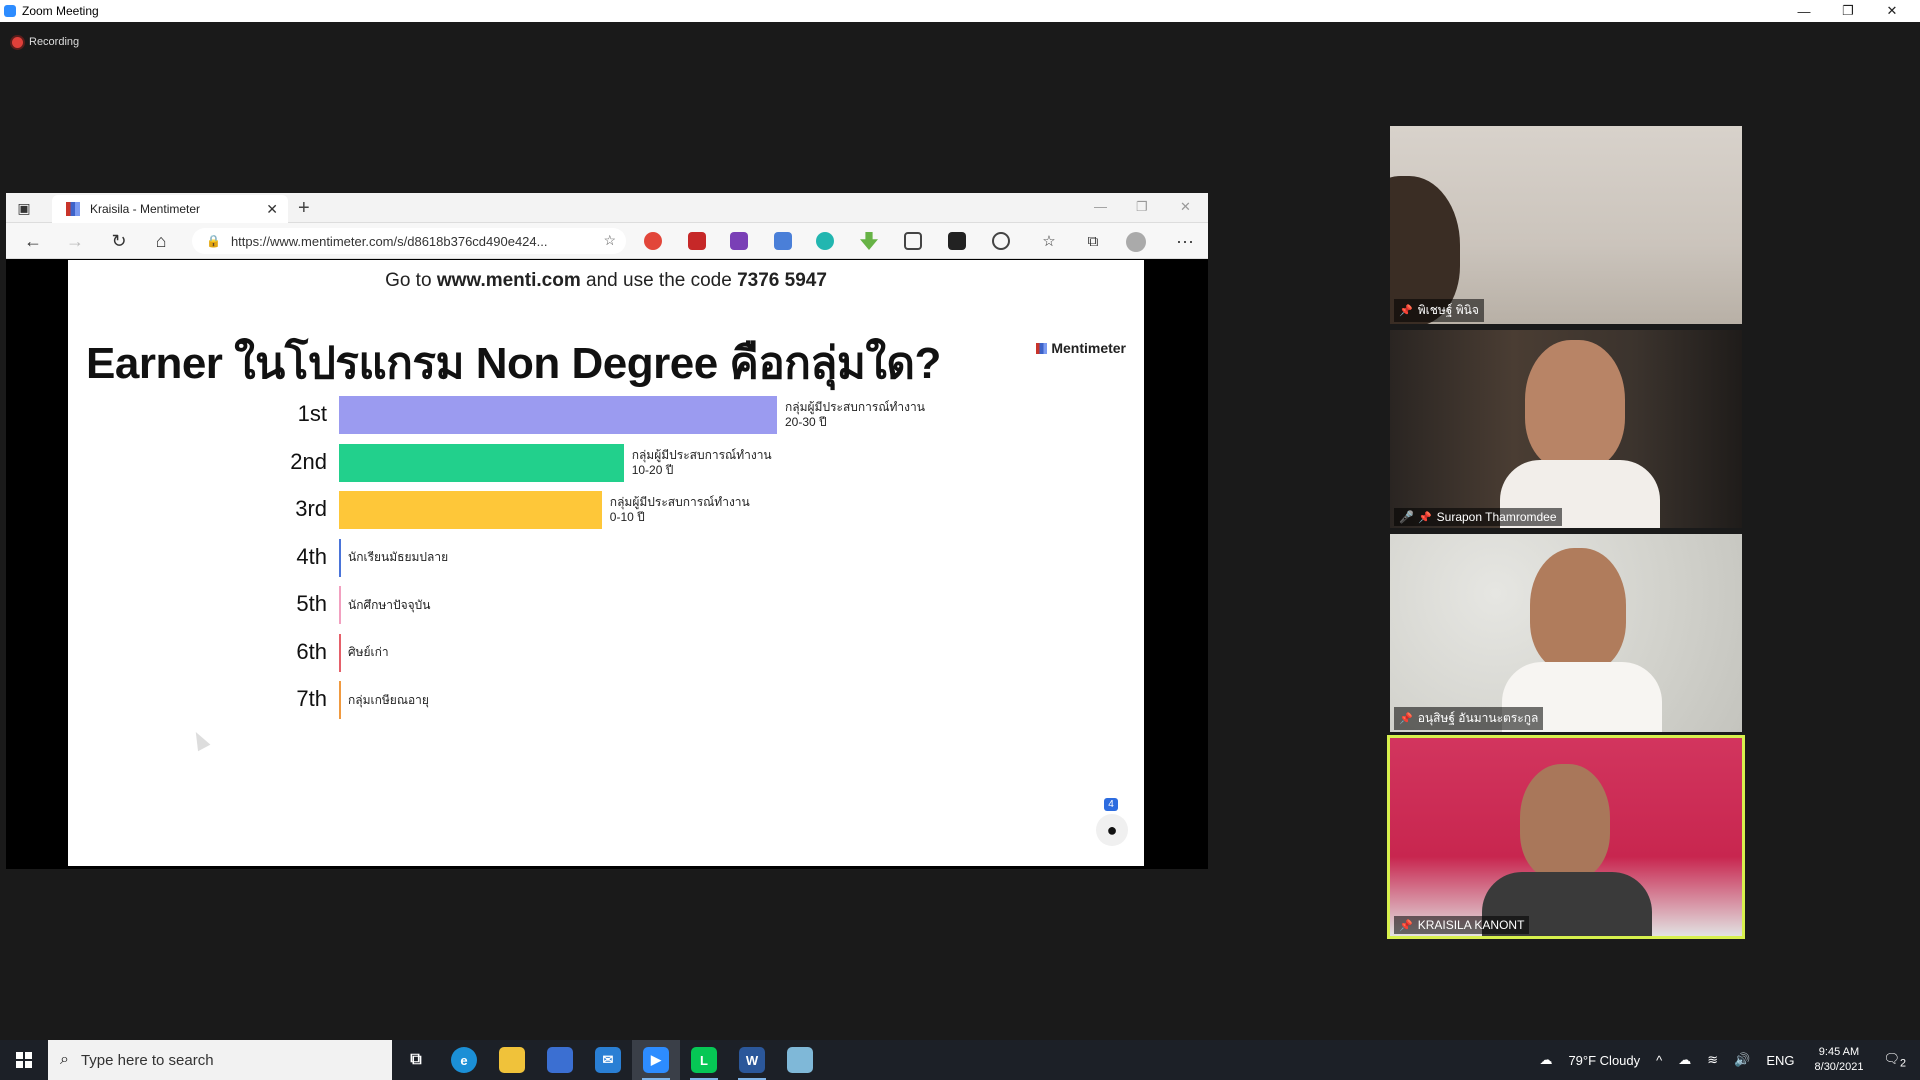 The image size is (1920, 1080). What do you see at coordinates (1839, 1060) in the screenshot?
I see `clock: 9:45 AM 8/30/2021` at bounding box center [1839, 1060].